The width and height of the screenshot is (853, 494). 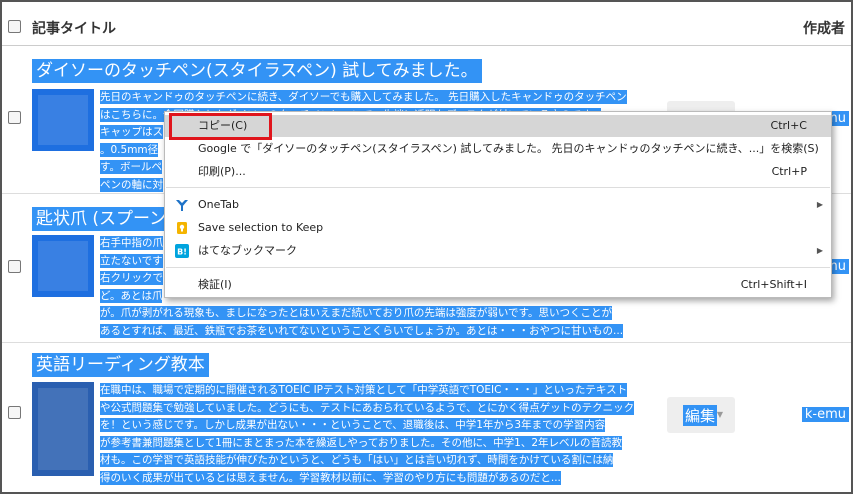 I want to click on edit-button-label: 編集, so click(x=700, y=415).